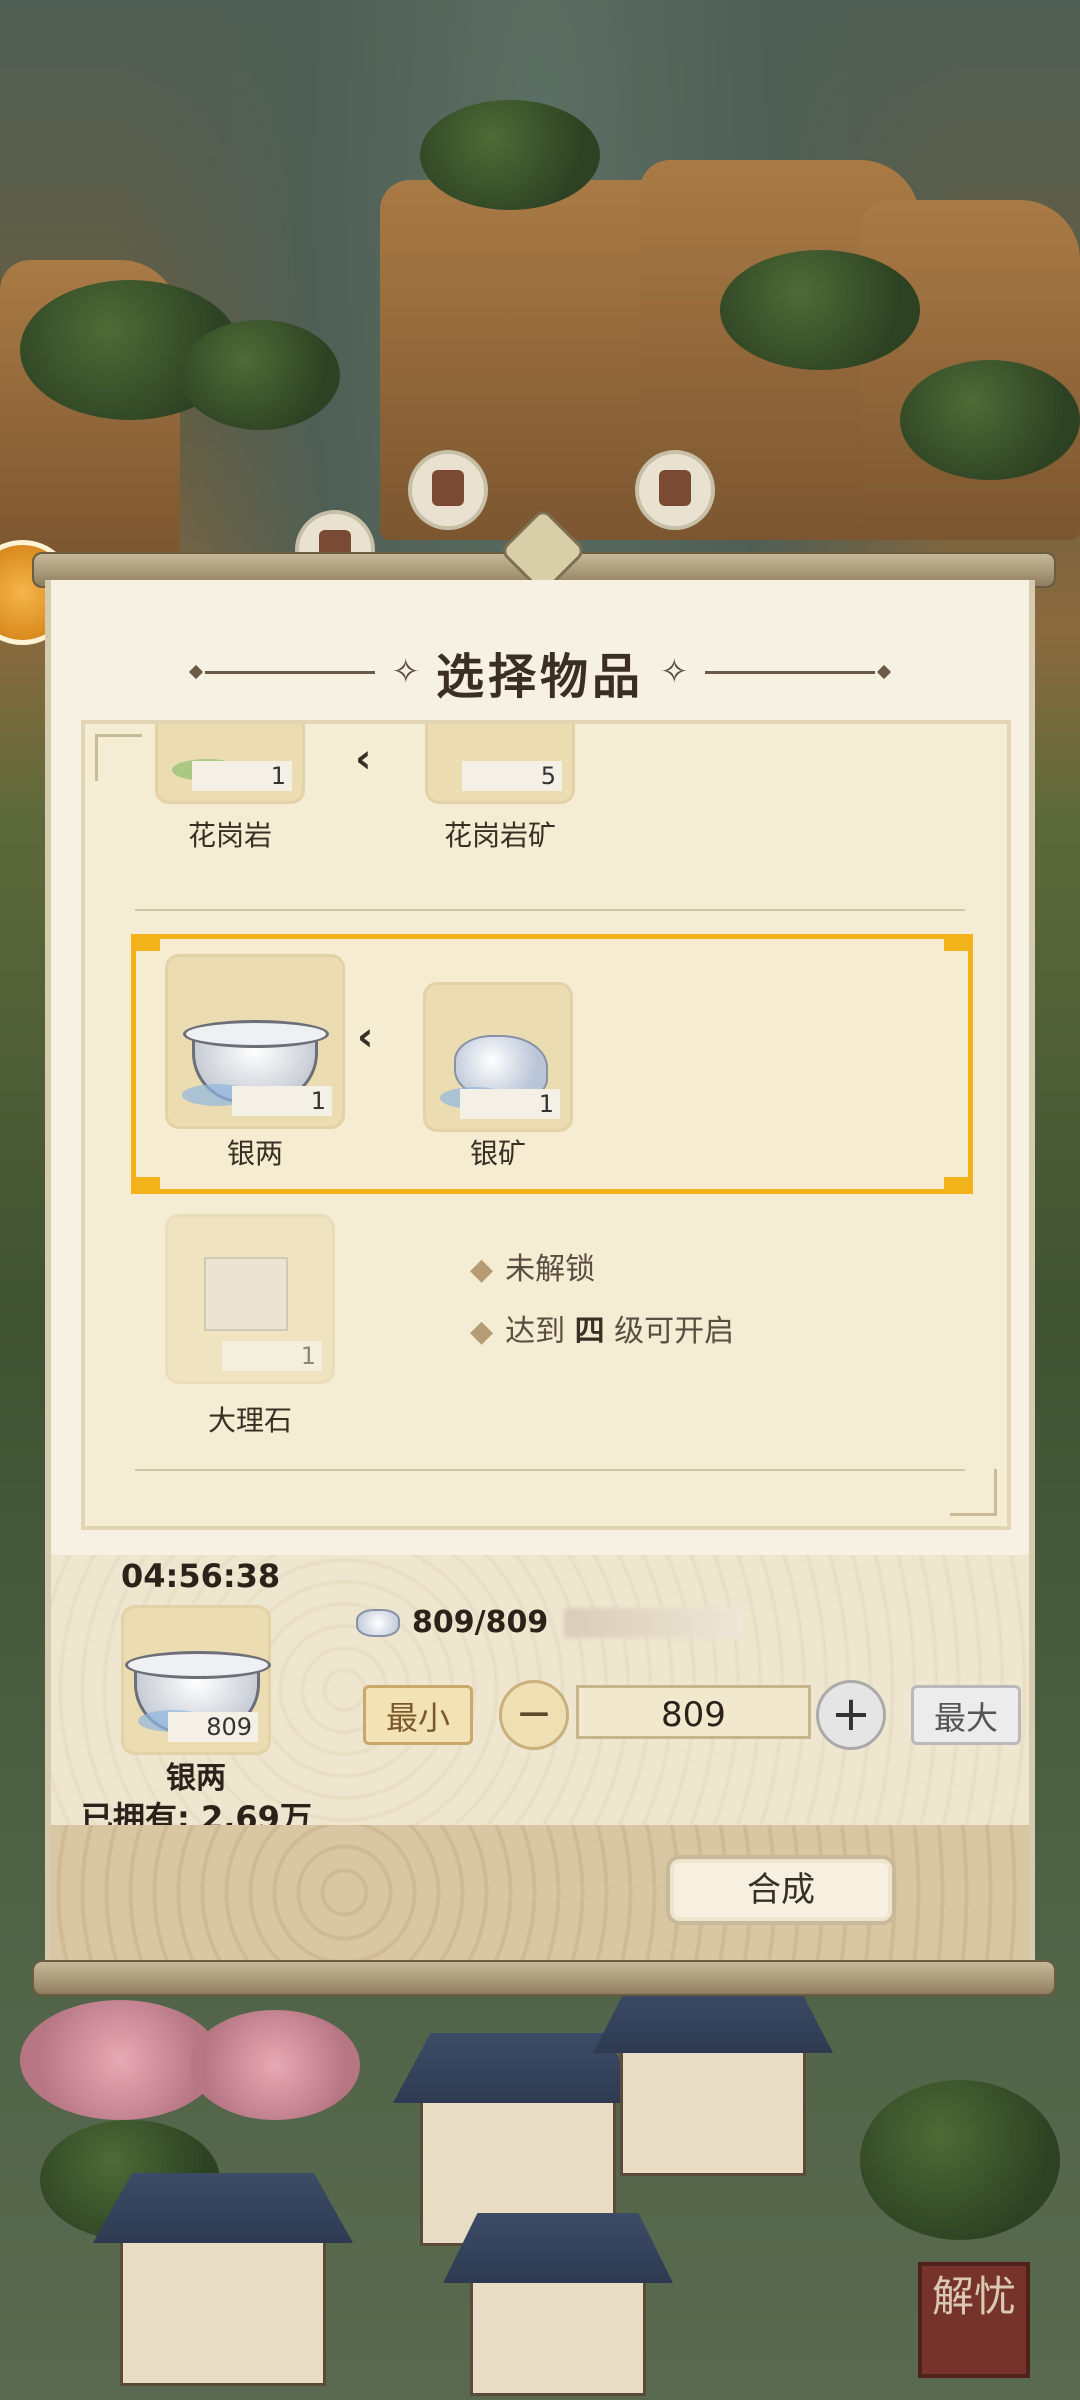 This screenshot has width=1080, height=2400. What do you see at coordinates (196, 1680) in the screenshot?
I see `craft-item-slot: 809` at bounding box center [196, 1680].